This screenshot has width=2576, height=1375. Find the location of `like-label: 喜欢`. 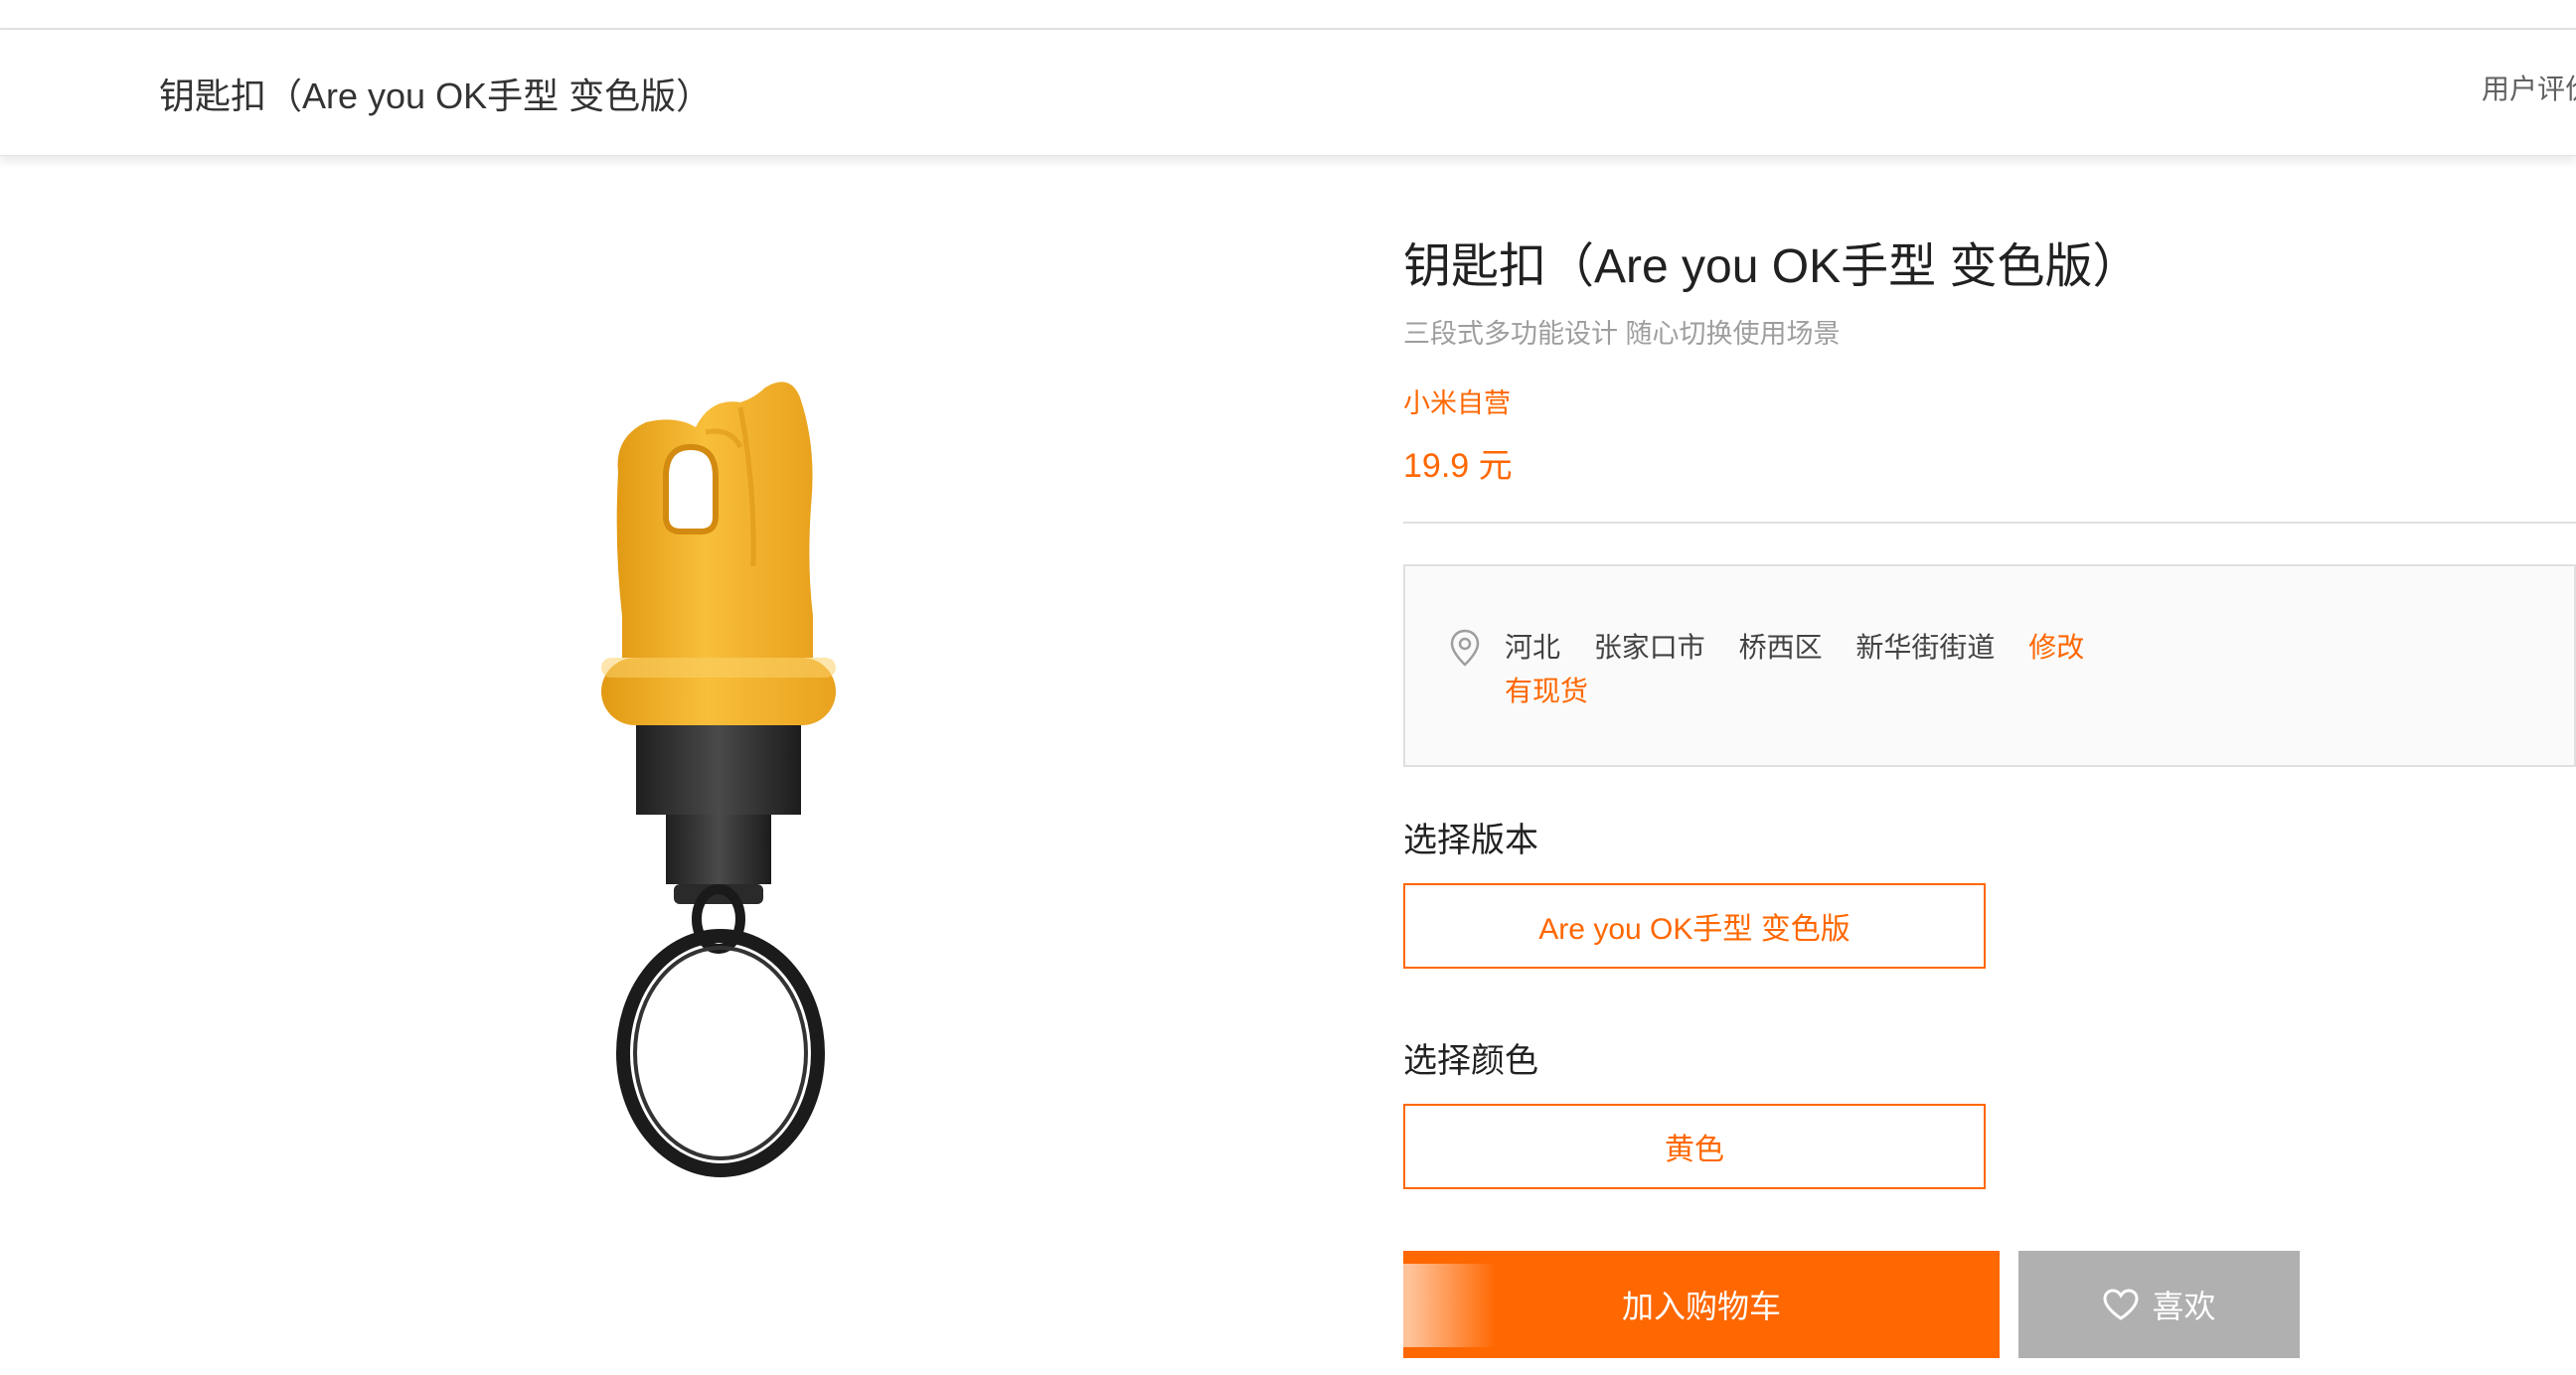

like-label: 喜欢 is located at coordinates (2184, 1307).